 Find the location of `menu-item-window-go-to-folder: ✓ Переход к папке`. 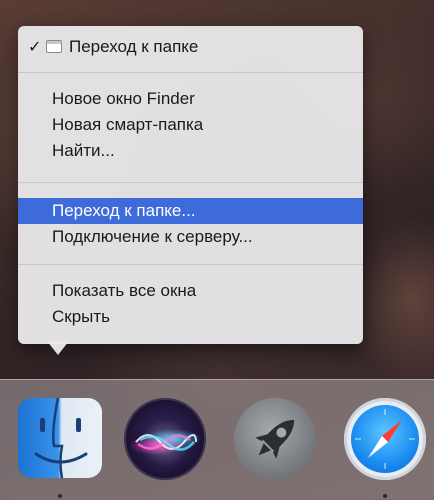

menu-item-window-go-to-folder: ✓ Переход к папке is located at coordinates (190, 47).